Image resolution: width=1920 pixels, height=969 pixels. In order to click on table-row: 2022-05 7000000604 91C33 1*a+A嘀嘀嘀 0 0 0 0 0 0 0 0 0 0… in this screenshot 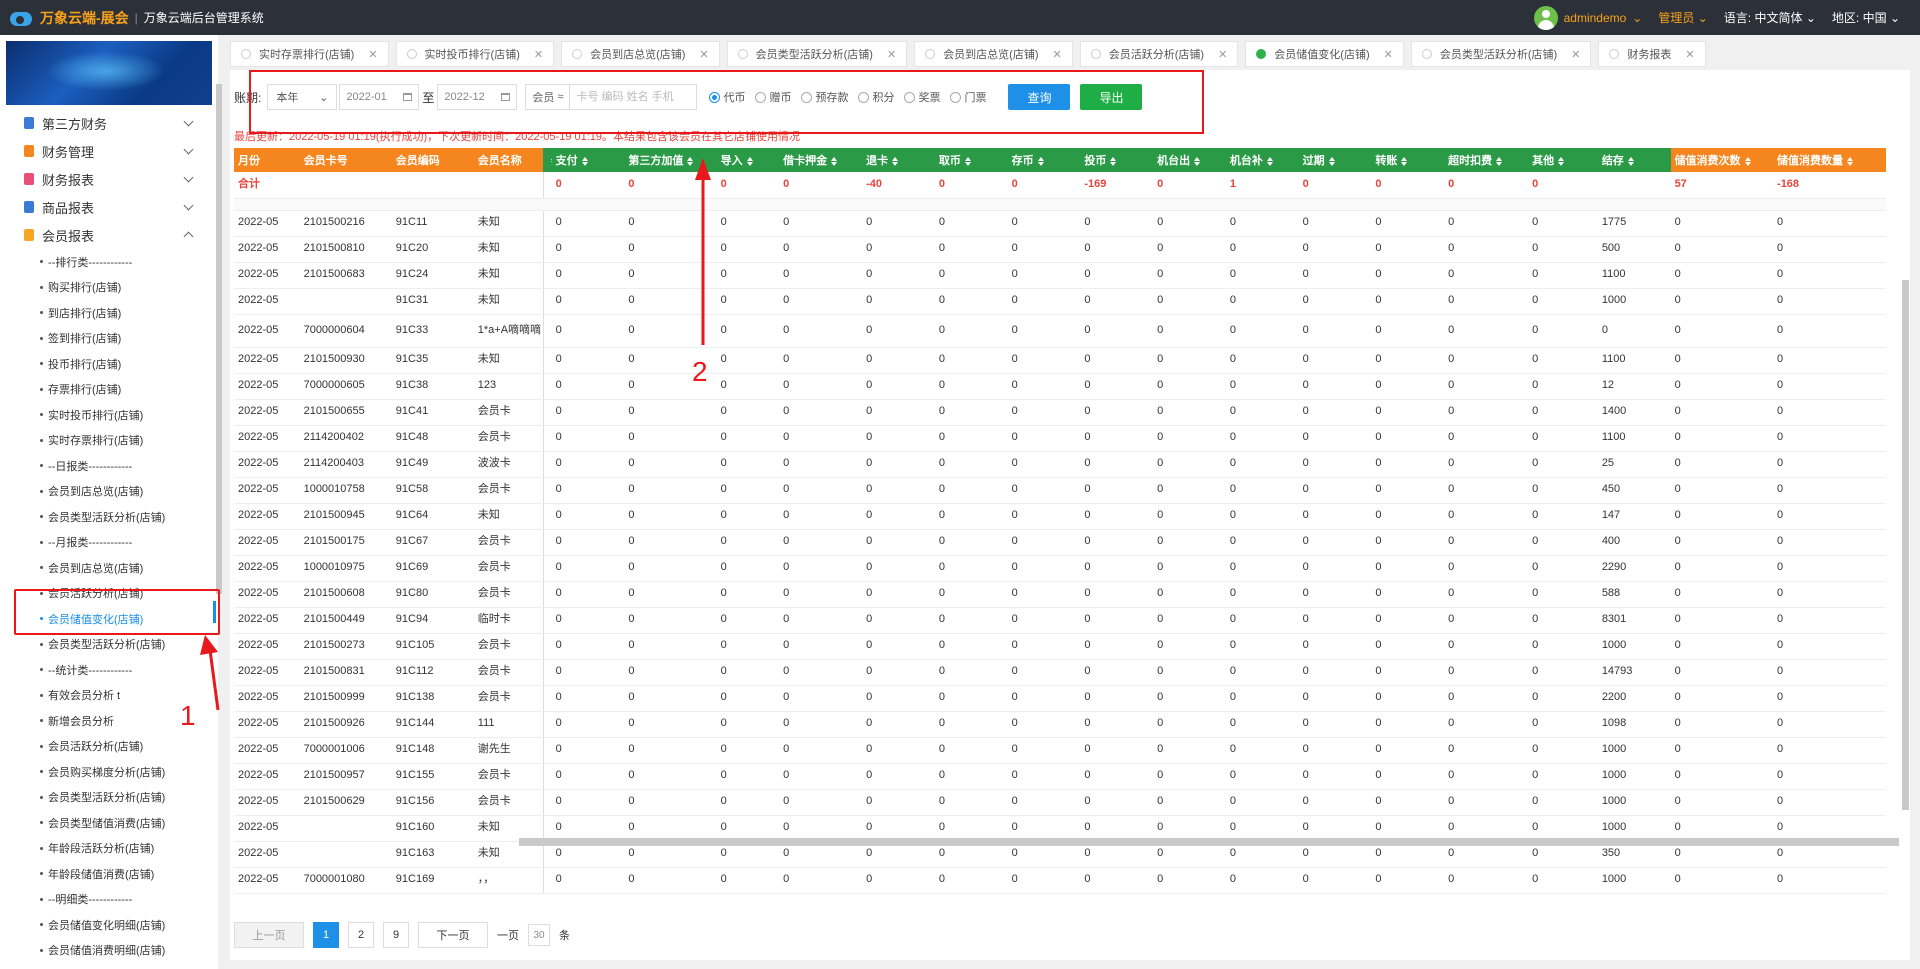, I will do `click(1060, 331)`.